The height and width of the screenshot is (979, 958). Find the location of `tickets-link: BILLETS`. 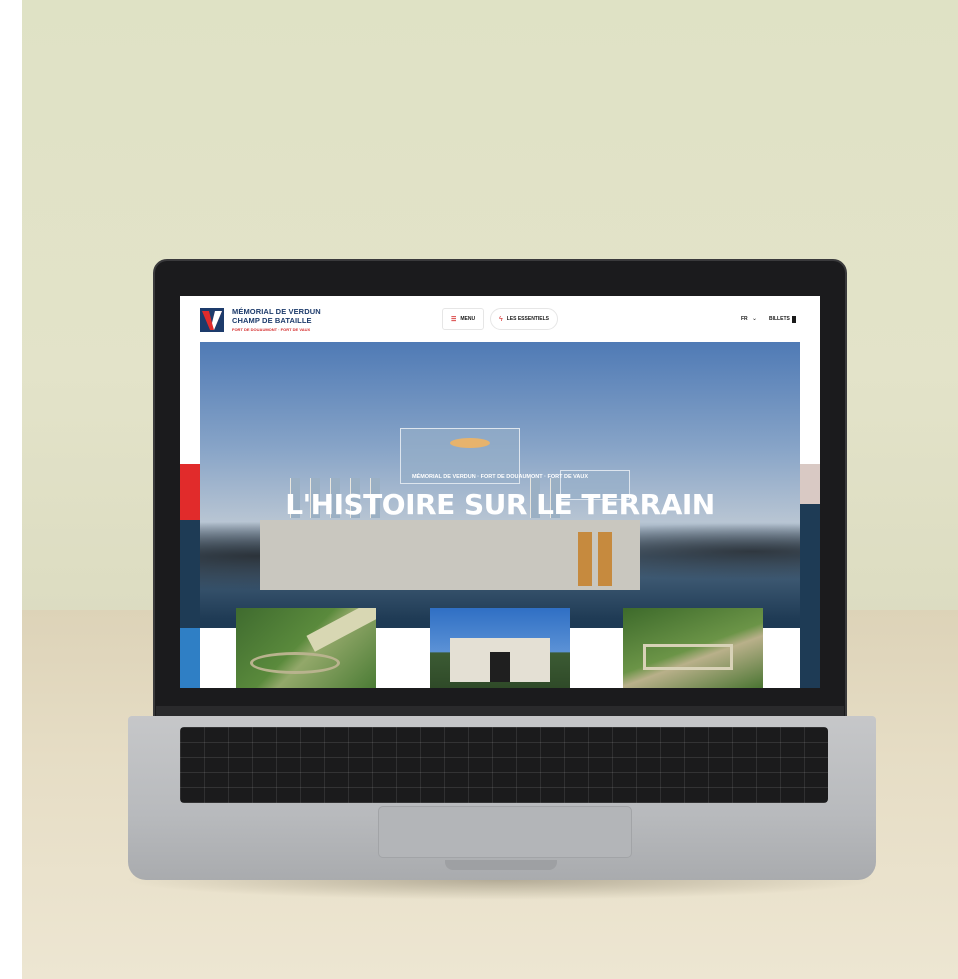

tickets-link: BILLETS is located at coordinates (779, 319).